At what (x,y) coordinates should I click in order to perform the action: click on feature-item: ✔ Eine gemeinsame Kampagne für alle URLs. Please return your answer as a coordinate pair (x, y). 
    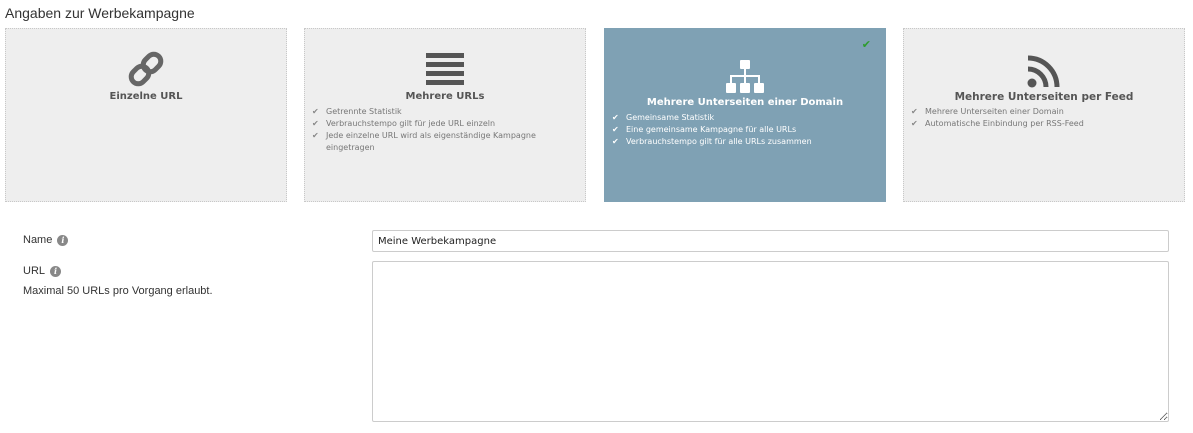
    Looking at the image, I should click on (743, 130).